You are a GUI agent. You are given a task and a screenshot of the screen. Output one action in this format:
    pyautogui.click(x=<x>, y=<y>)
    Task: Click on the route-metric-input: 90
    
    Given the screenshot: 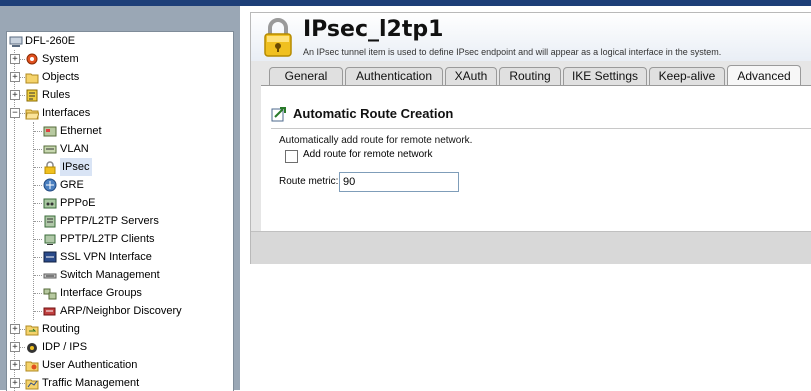 What is the action you would take?
    pyautogui.click(x=399, y=182)
    